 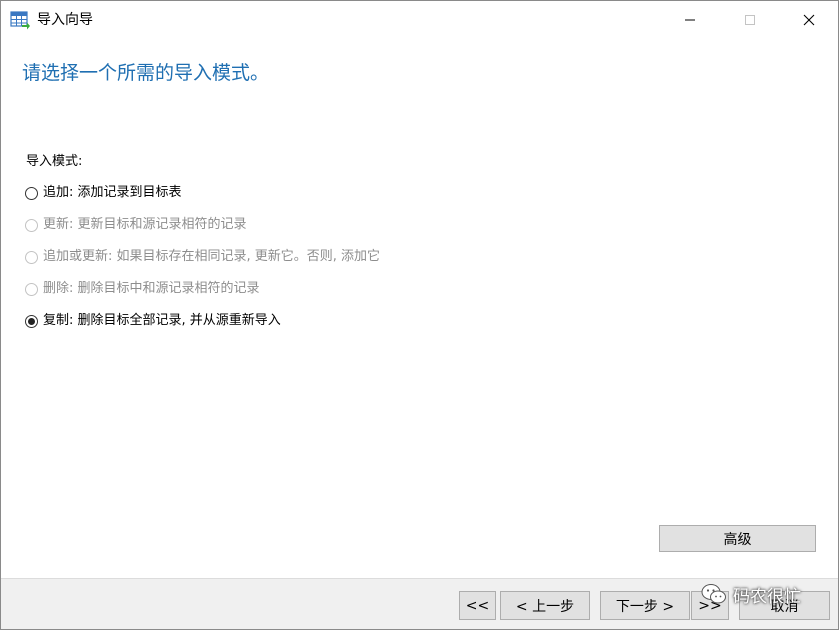 I want to click on radio-update: 更新: 更新目标和源记录相符的记录, so click(x=136, y=225).